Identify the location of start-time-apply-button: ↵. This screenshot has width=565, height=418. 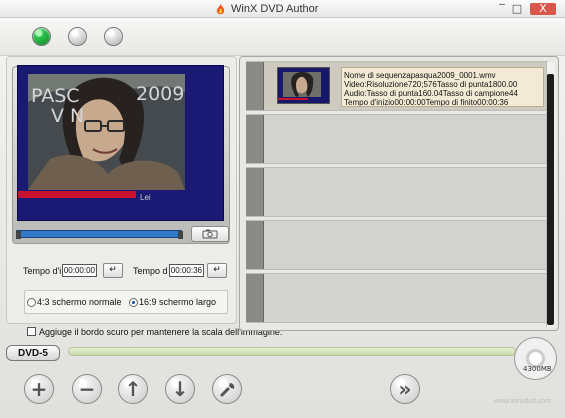
(113, 270).